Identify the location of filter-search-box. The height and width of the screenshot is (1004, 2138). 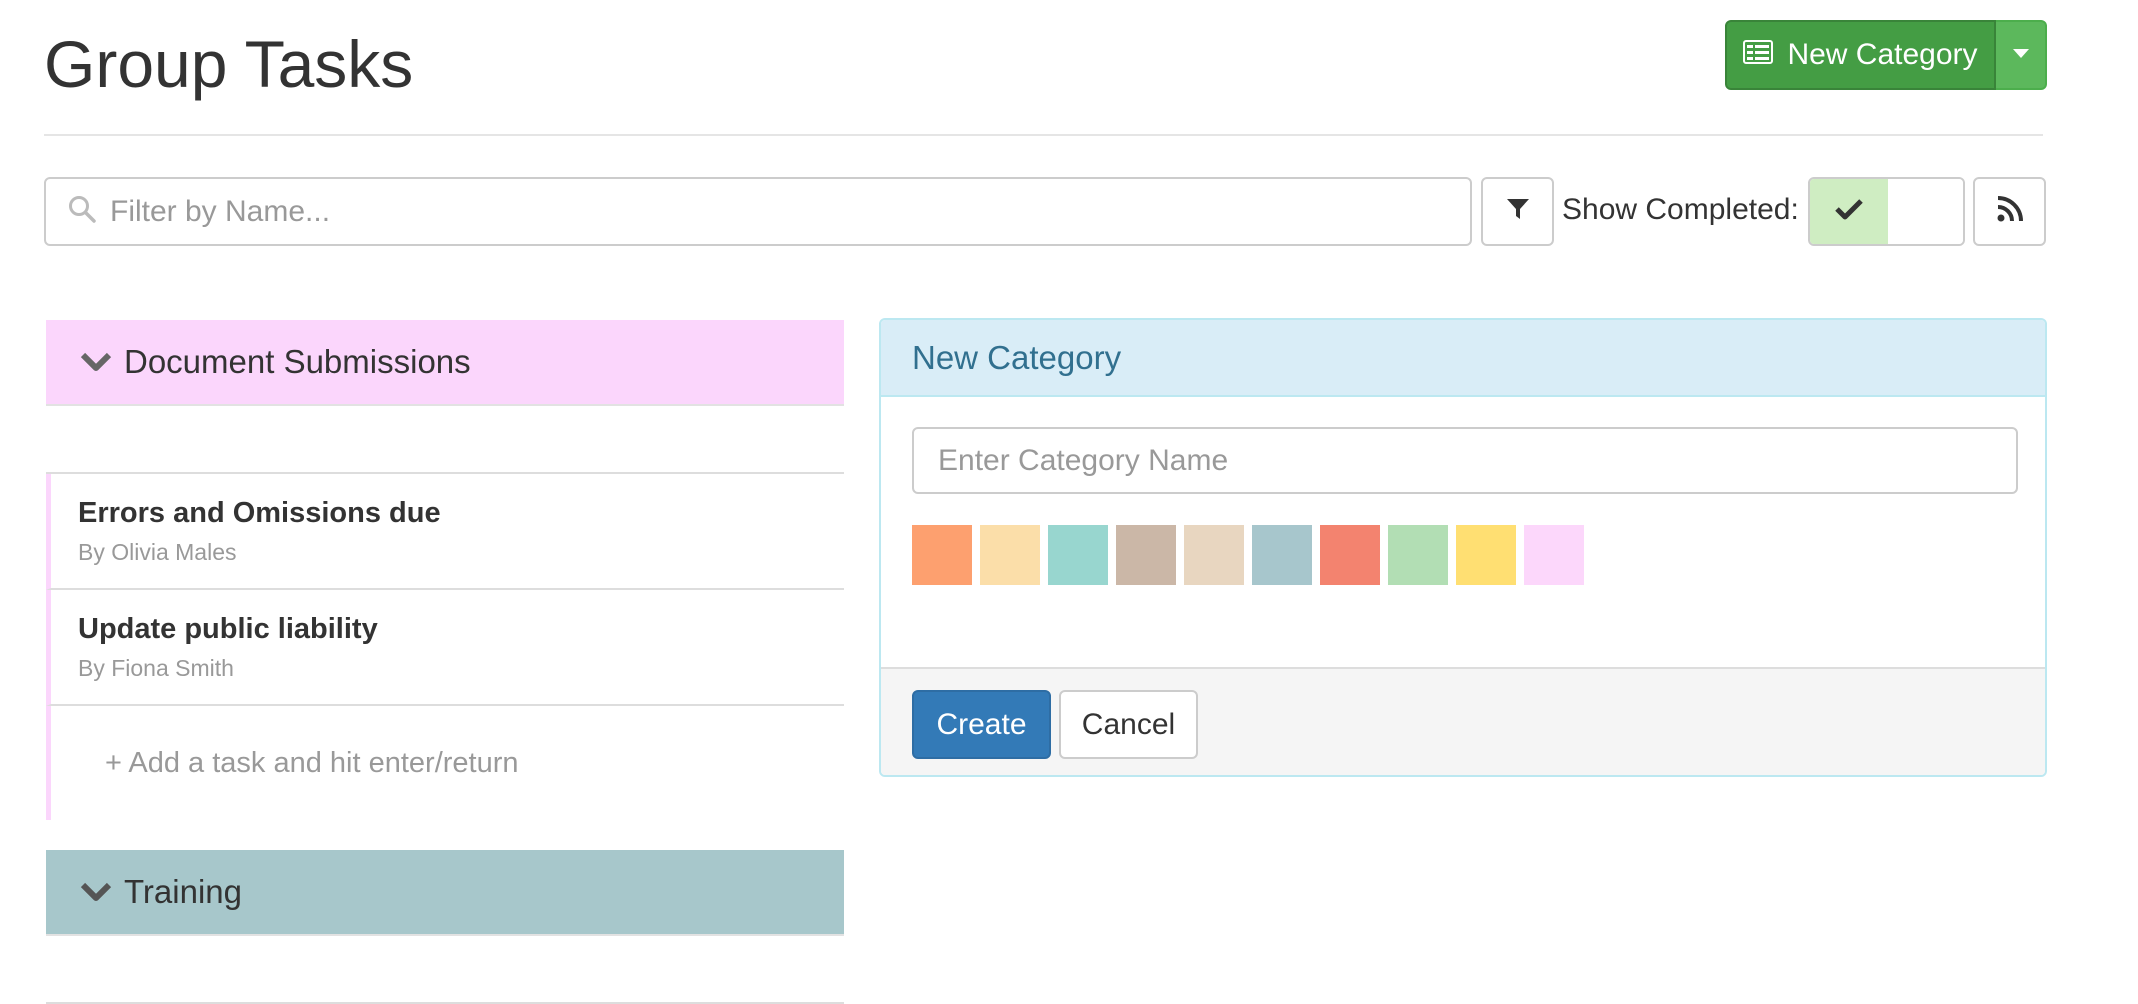
(758, 211).